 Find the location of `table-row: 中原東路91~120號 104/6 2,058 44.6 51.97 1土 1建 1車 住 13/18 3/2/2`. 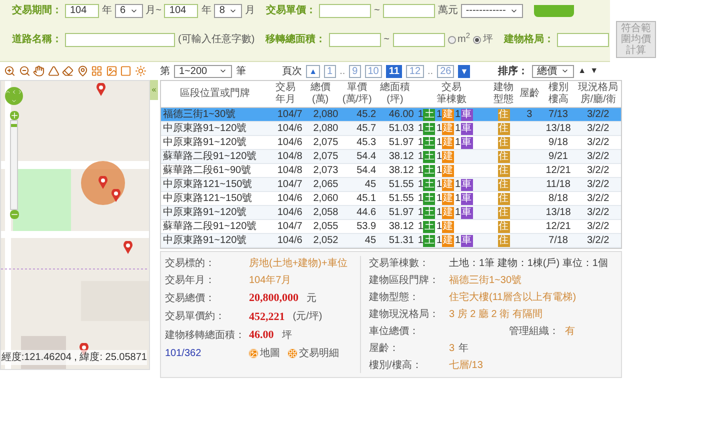

table-row: 中原東路91~120號 104/6 2,058 44.6 51.97 1土 1建 1車 住 13/18 3/2/2 is located at coordinates (391, 213).